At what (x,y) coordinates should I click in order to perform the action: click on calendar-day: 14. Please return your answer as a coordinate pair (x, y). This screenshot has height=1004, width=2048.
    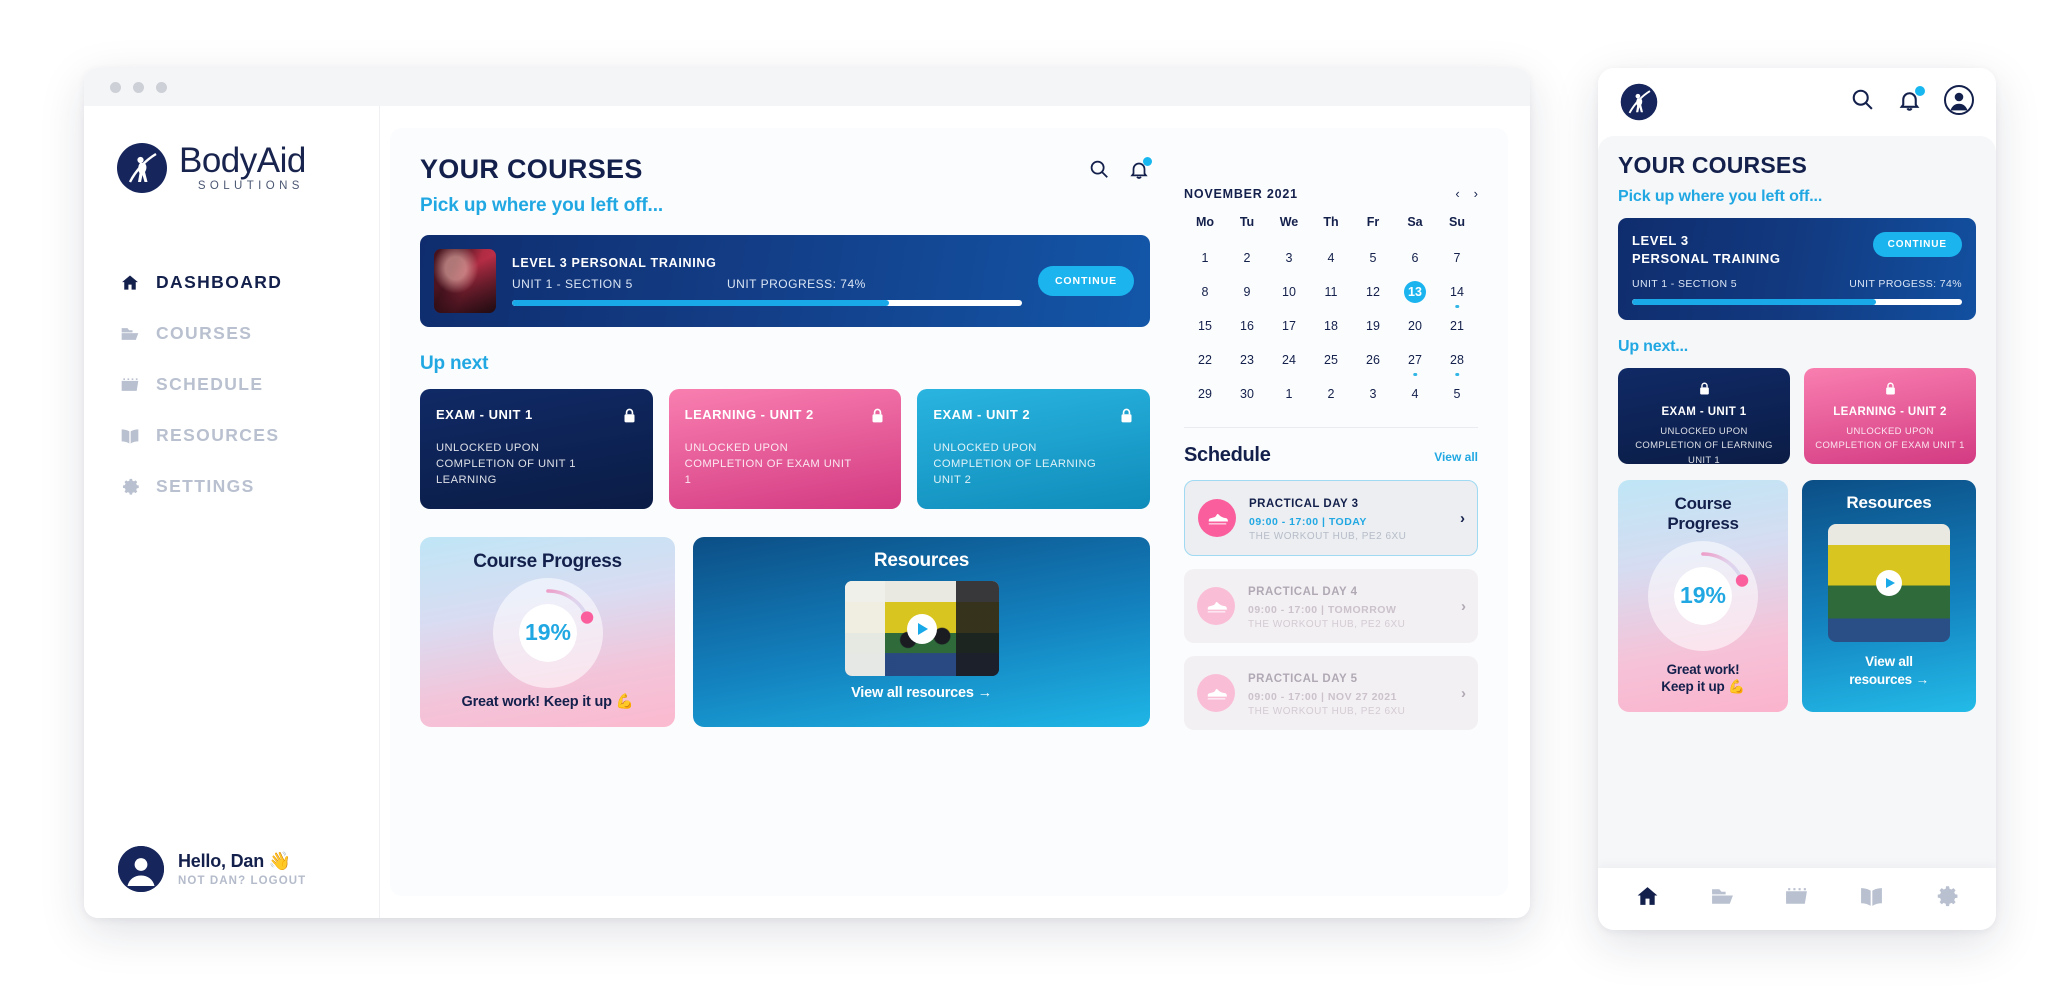
    Looking at the image, I should click on (1457, 290).